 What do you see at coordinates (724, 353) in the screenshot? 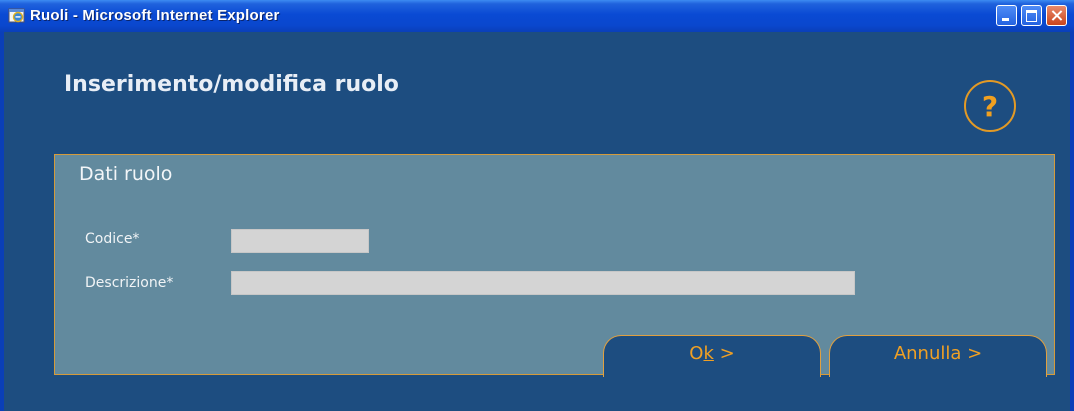
I see `ok-label-suffix: >` at bounding box center [724, 353].